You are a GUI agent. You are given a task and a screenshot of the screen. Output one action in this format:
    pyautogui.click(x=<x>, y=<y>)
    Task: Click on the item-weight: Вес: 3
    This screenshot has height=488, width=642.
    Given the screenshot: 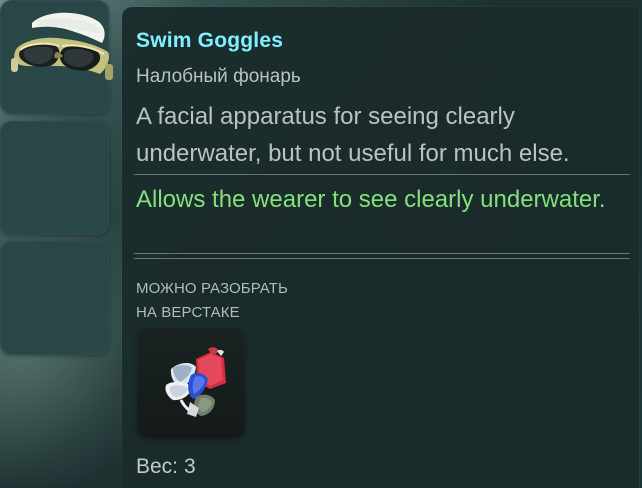 What is the action you would take?
    pyautogui.click(x=166, y=467)
    